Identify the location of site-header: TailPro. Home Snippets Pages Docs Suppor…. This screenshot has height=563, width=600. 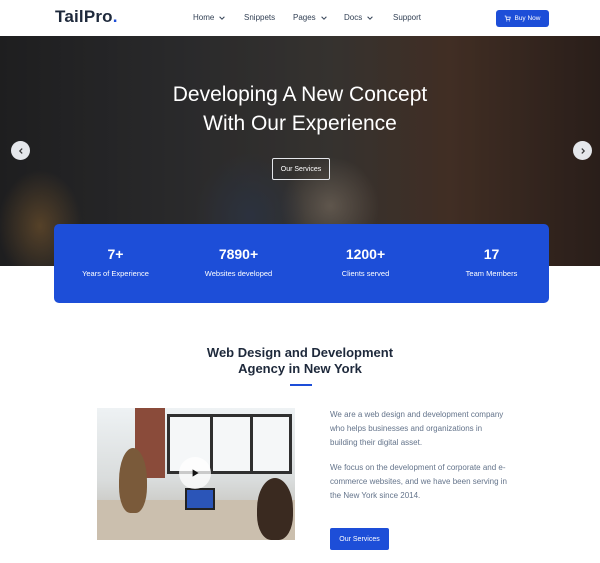
(300, 18).